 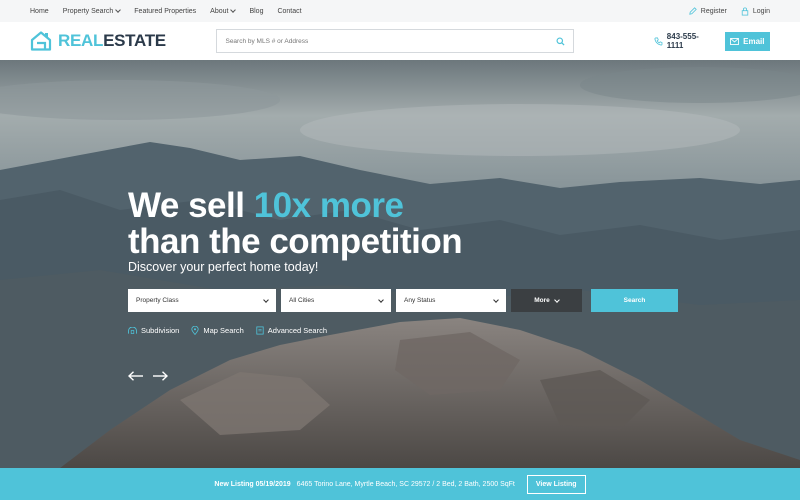 I want to click on view-listing-label: View Listing, so click(x=556, y=484).